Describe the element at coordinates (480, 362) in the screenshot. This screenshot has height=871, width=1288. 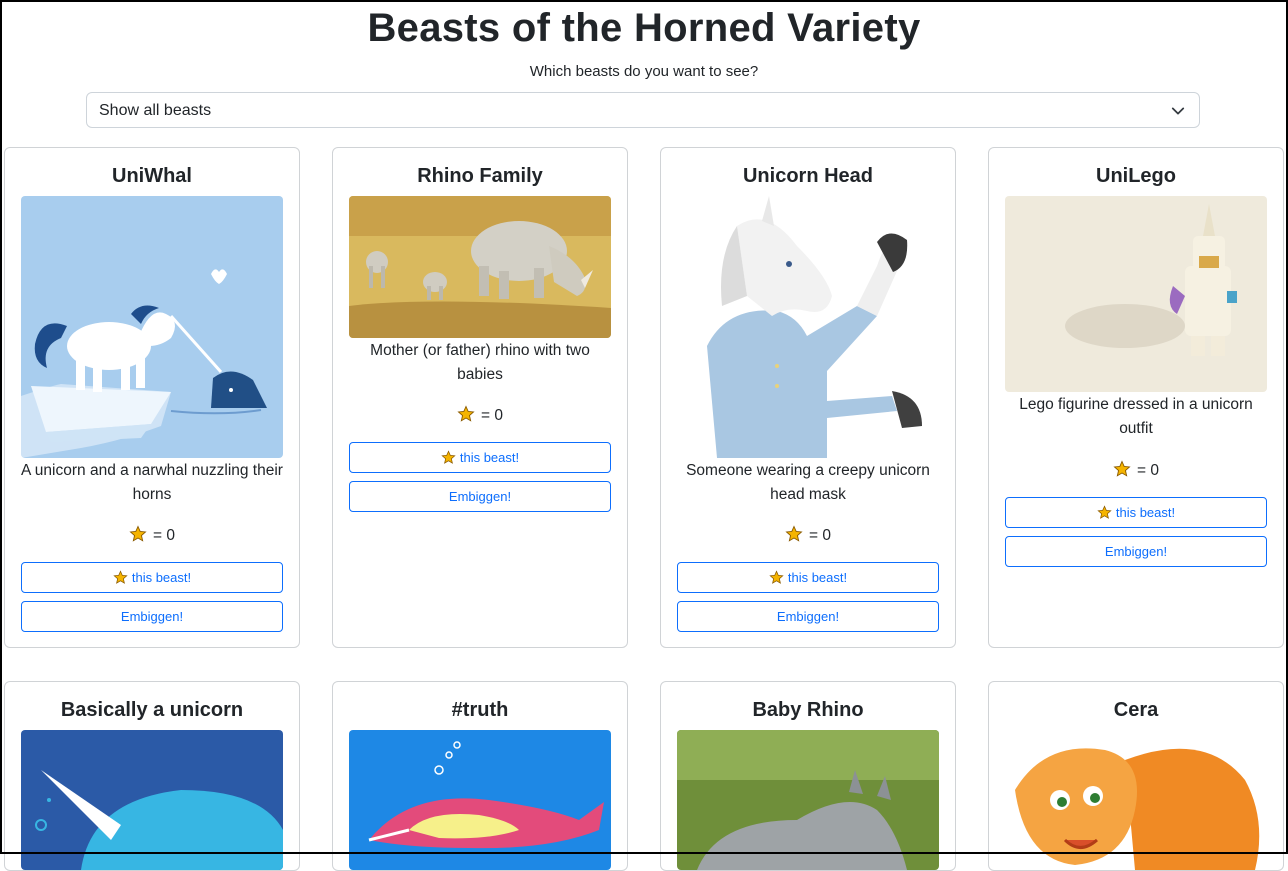
I see `beast-description: Mother (or father) rhino with two babies` at that location.